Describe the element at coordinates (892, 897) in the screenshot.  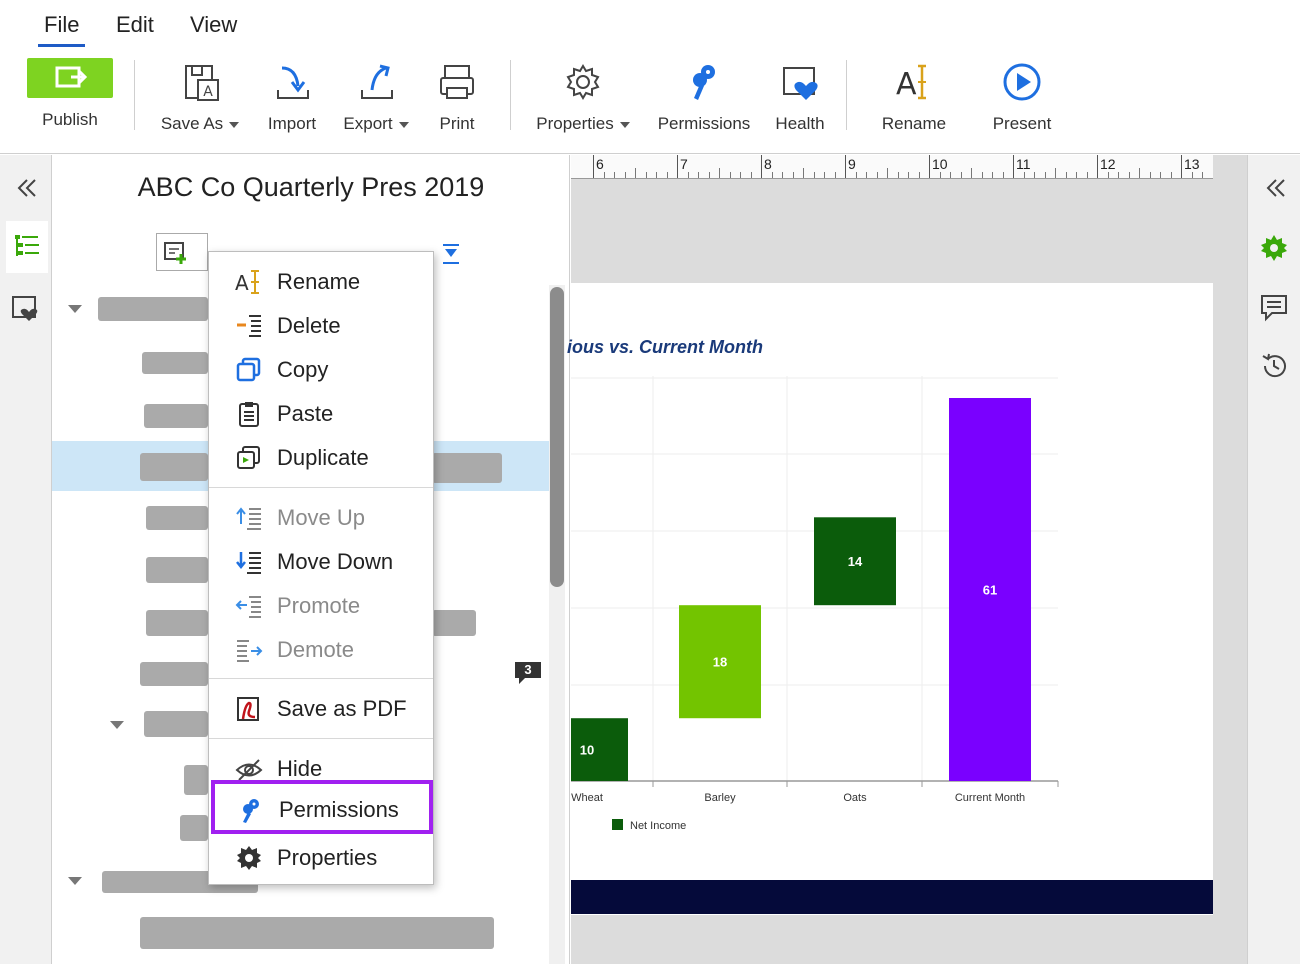
I see `slide-footer-bar` at that location.